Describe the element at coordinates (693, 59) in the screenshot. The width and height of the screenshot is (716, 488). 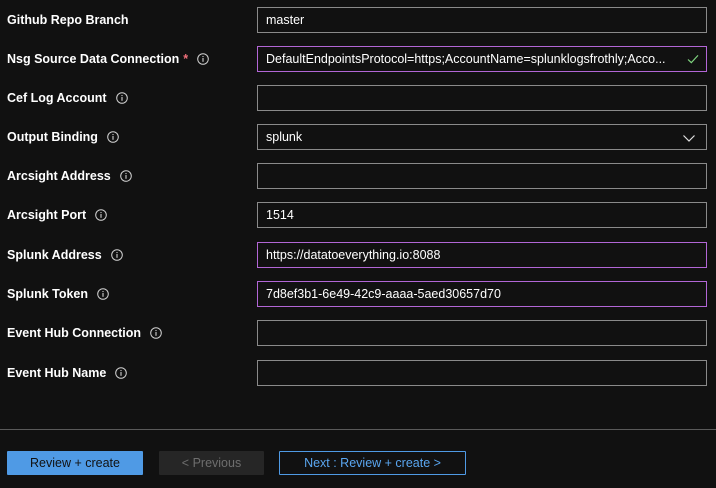
I see `checkmark-icon` at that location.